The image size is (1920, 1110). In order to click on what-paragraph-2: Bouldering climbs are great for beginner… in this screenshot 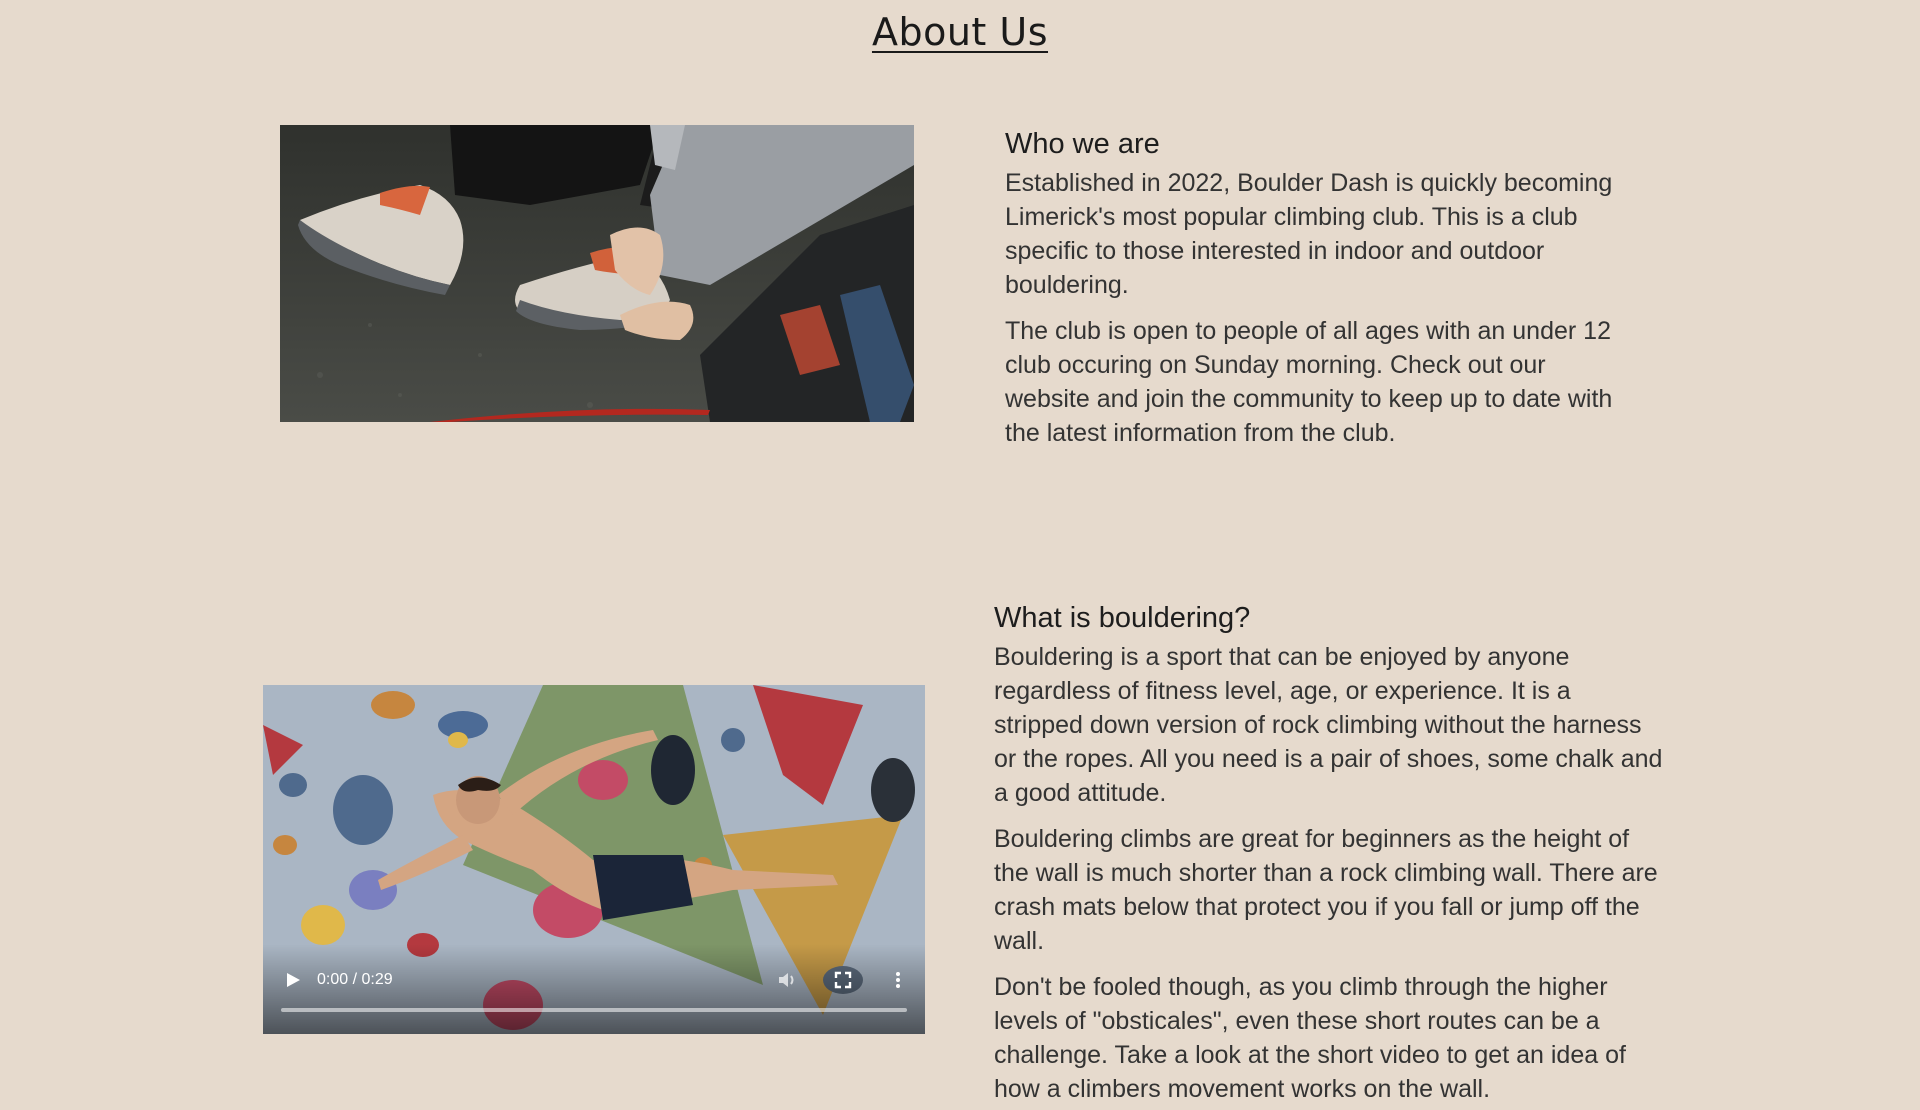, I will do `click(1326, 890)`.